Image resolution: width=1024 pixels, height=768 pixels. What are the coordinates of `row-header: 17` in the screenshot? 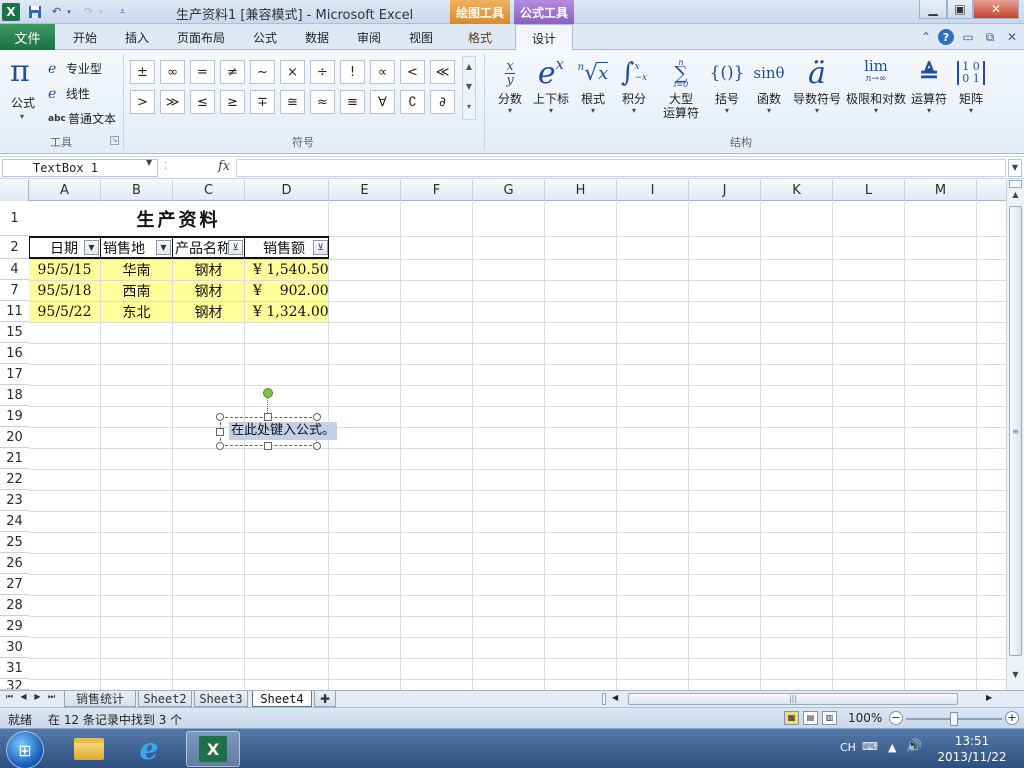 It's located at (14, 374).